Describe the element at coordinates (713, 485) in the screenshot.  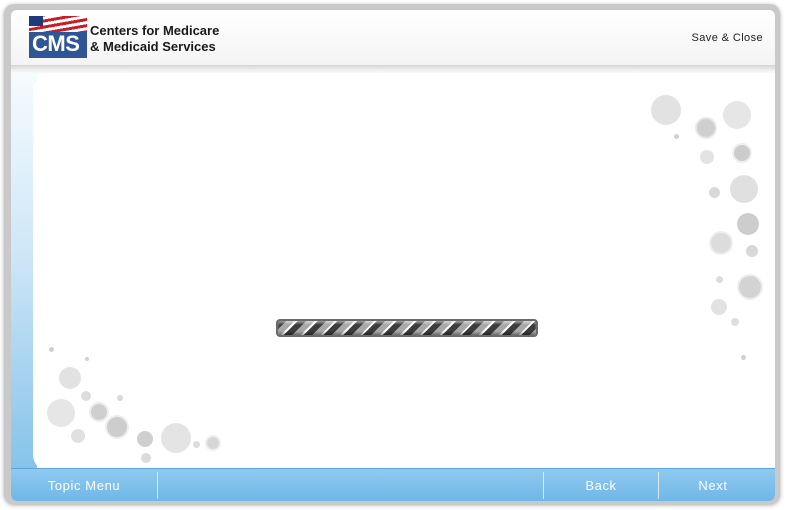
I see `next-button: Next` at that location.